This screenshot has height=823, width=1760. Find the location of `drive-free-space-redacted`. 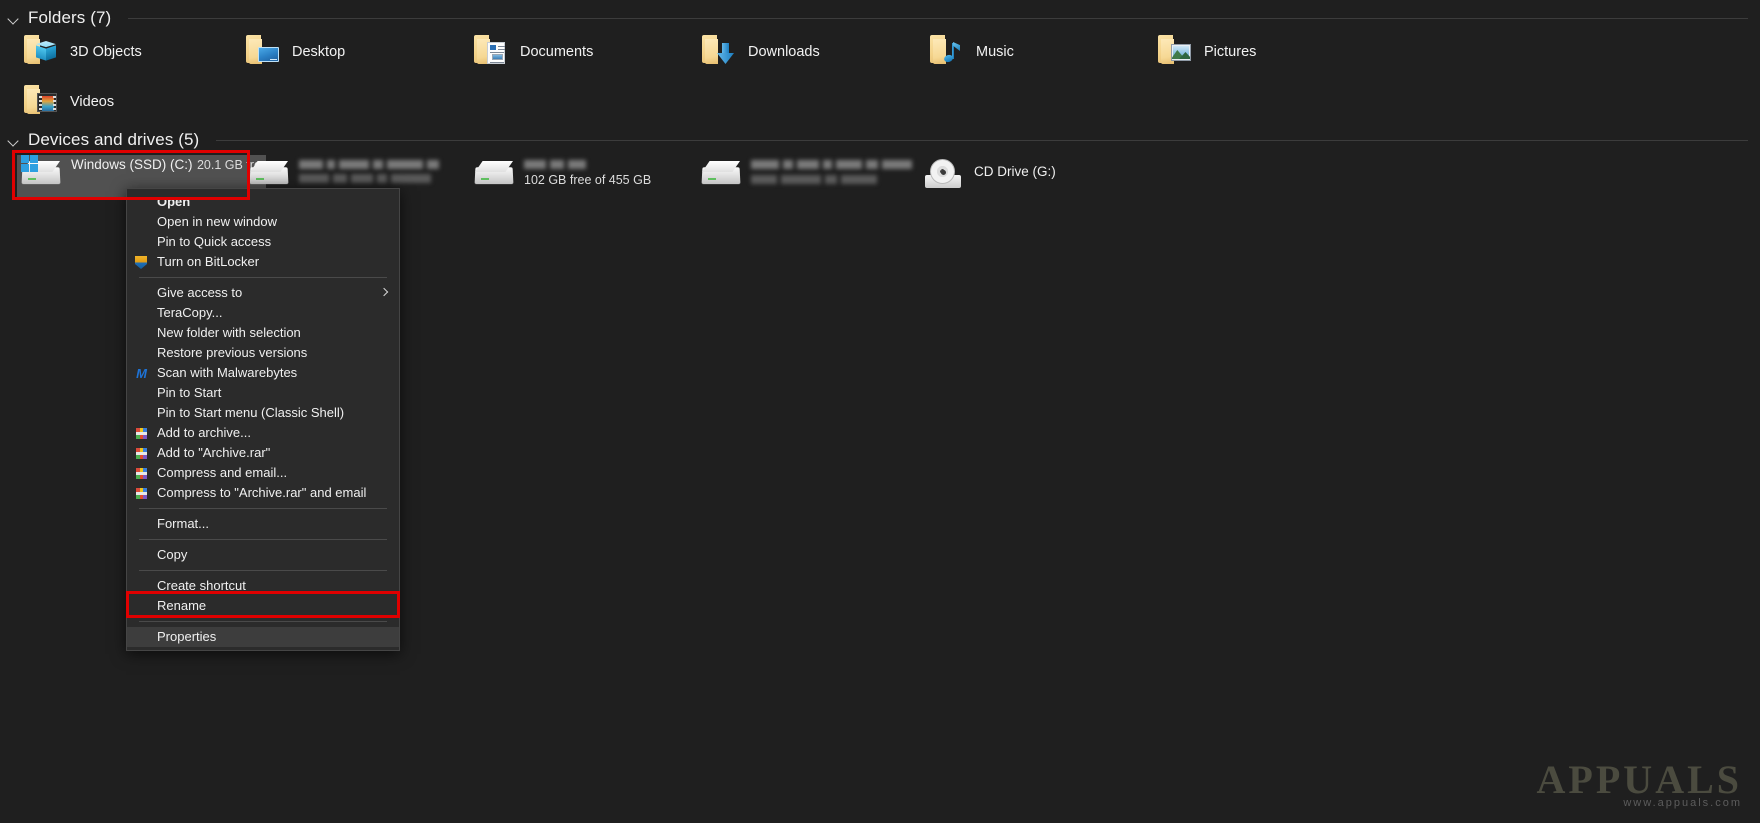

drive-free-space-redacted is located at coordinates (371, 178).